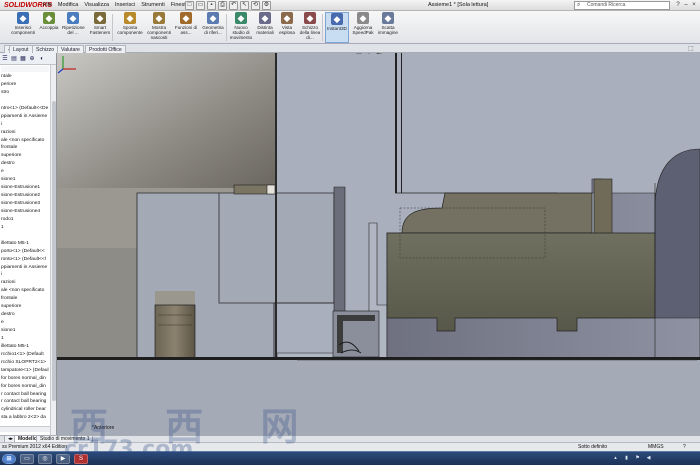 The image size is (700, 465). What do you see at coordinates (25, 260) in the screenshot?
I see `tree-item: ronto<1> (Default<<l` at bounding box center [25, 260].